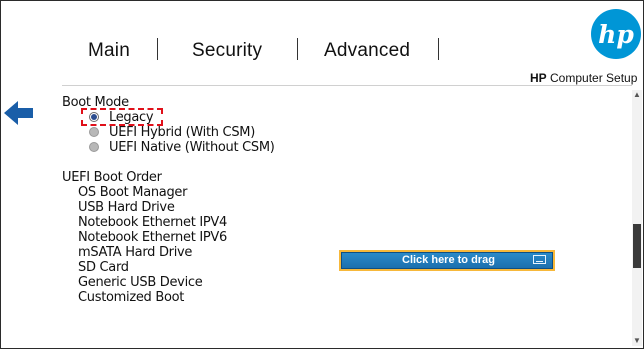 Image resolution: width=644 pixels, height=349 pixels. Describe the element at coordinates (538, 78) in the screenshot. I see `brand-name: HP` at that location.